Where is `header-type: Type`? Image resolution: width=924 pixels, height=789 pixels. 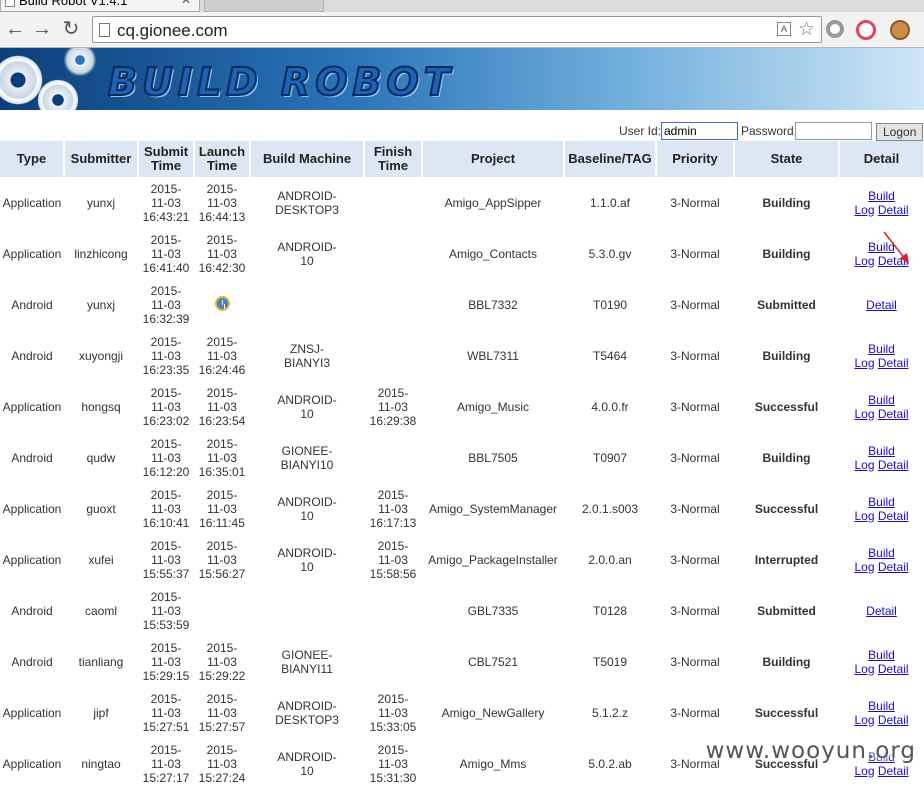
header-type: Type is located at coordinates (32, 159).